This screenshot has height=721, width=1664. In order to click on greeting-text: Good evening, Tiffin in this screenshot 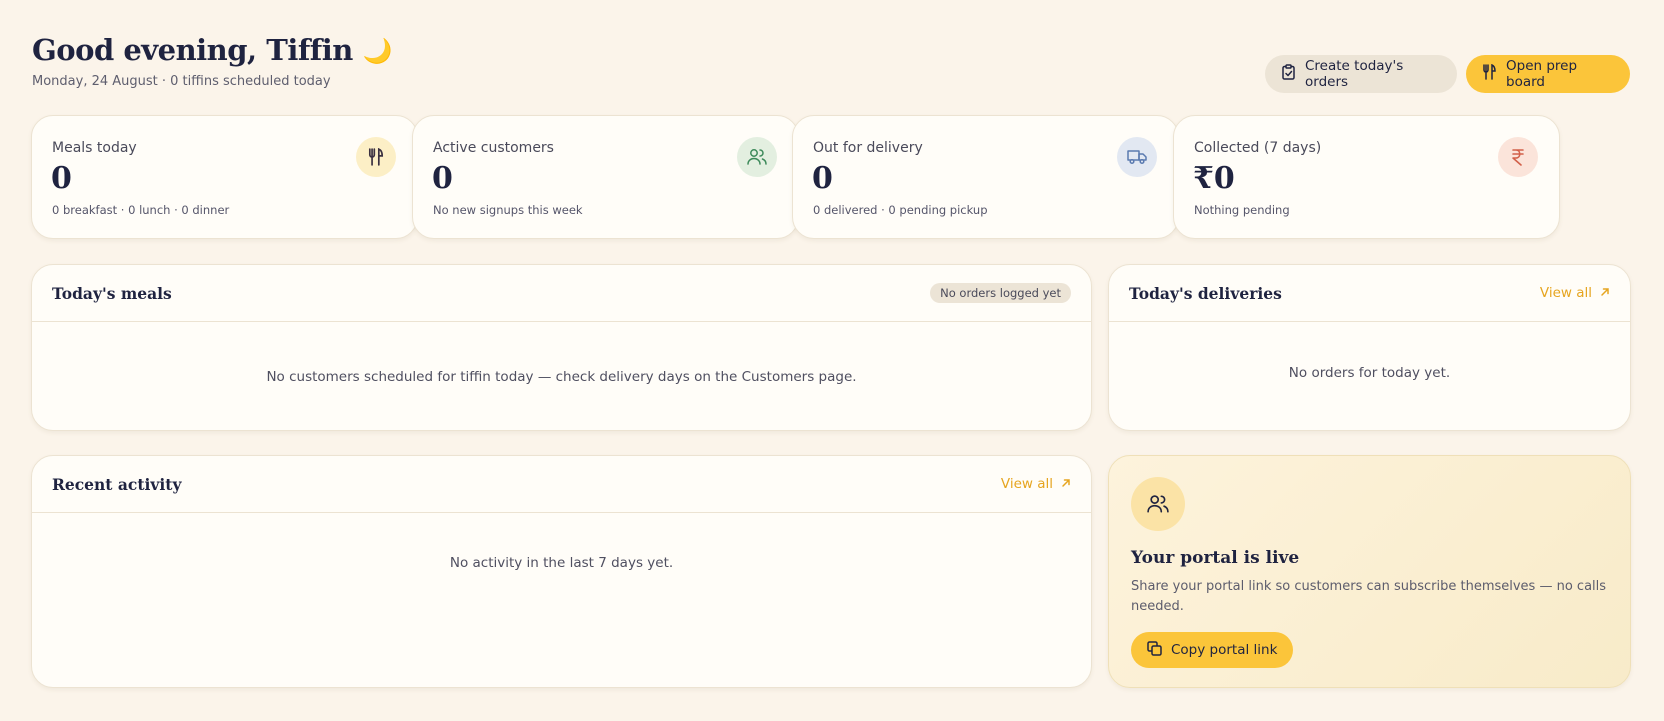, I will do `click(192, 50)`.